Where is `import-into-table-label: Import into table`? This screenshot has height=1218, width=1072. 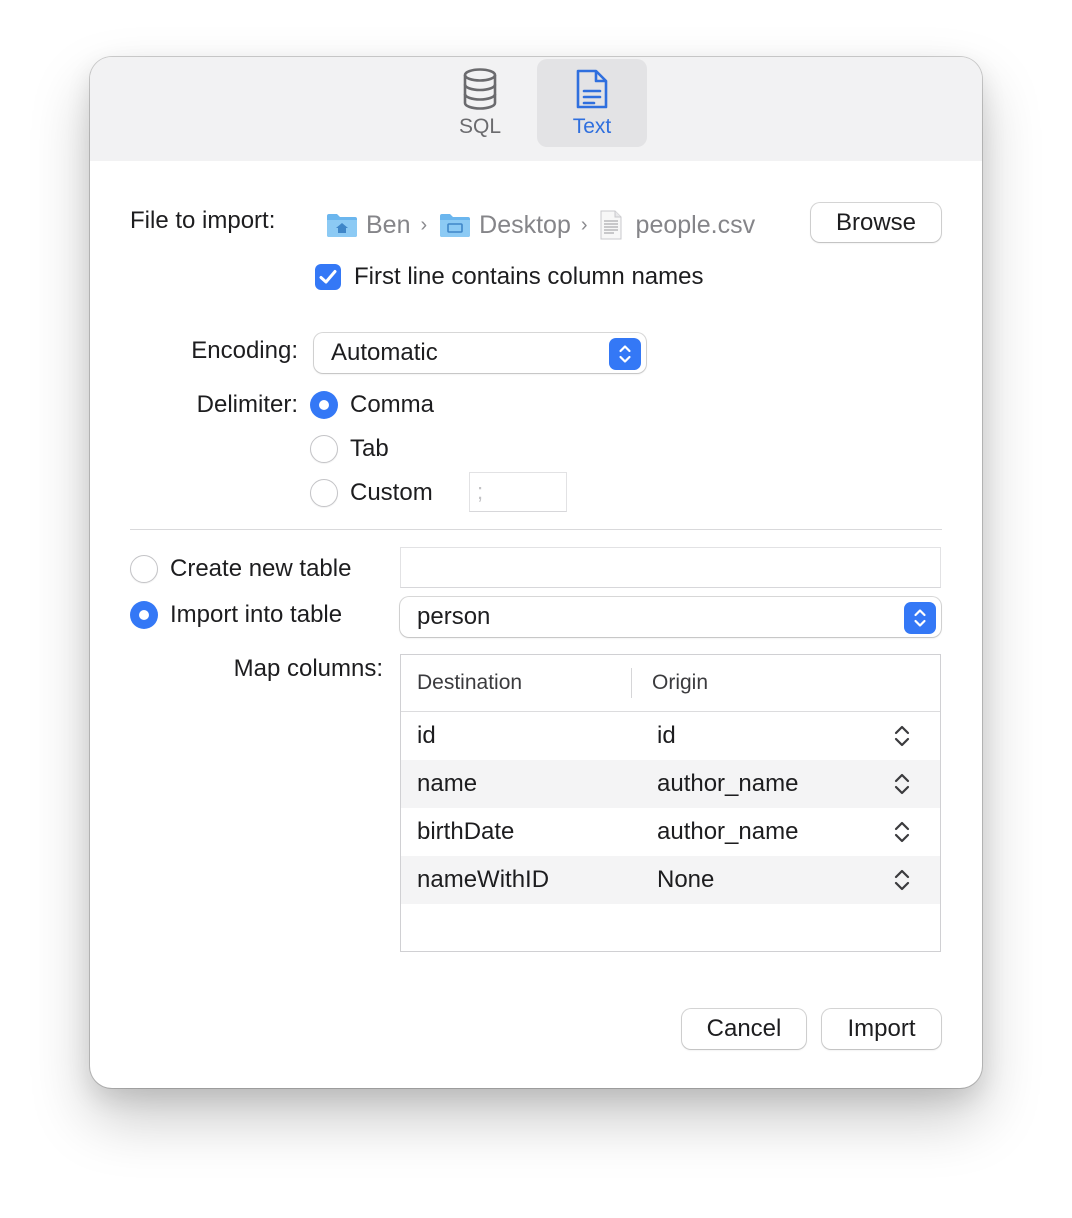 import-into-table-label: Import into table is located at coordinates (256, 615).